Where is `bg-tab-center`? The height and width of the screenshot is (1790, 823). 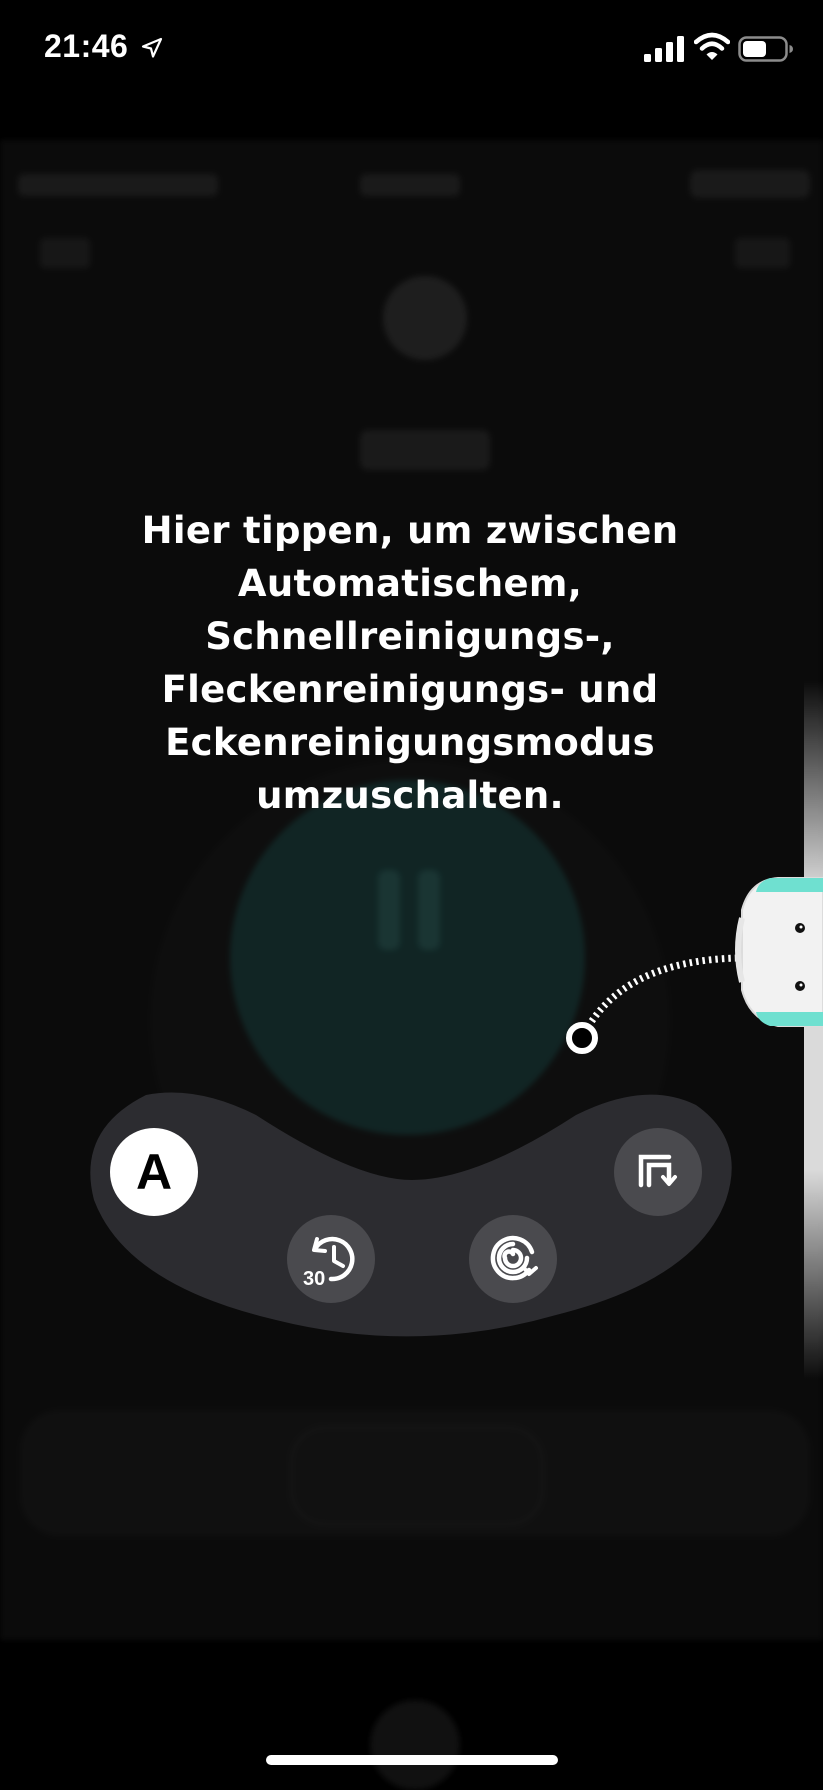
bg-tab-center is located at coordinates (417, 1476).